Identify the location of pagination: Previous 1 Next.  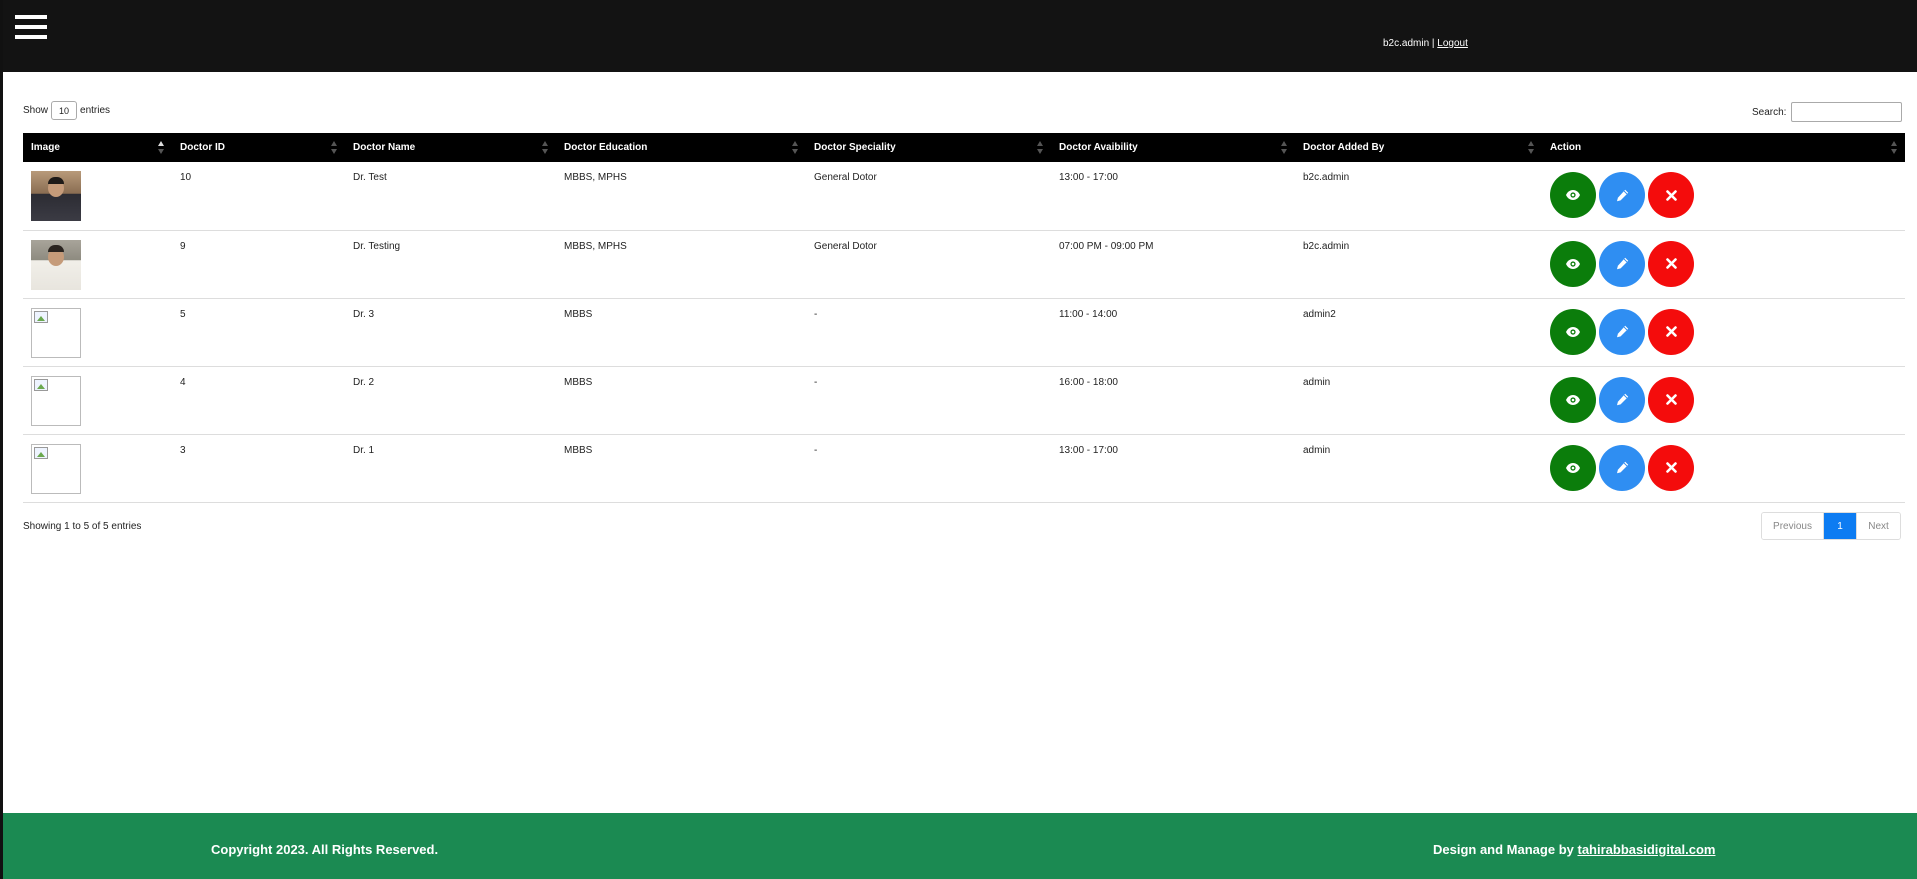
(1831, 526).